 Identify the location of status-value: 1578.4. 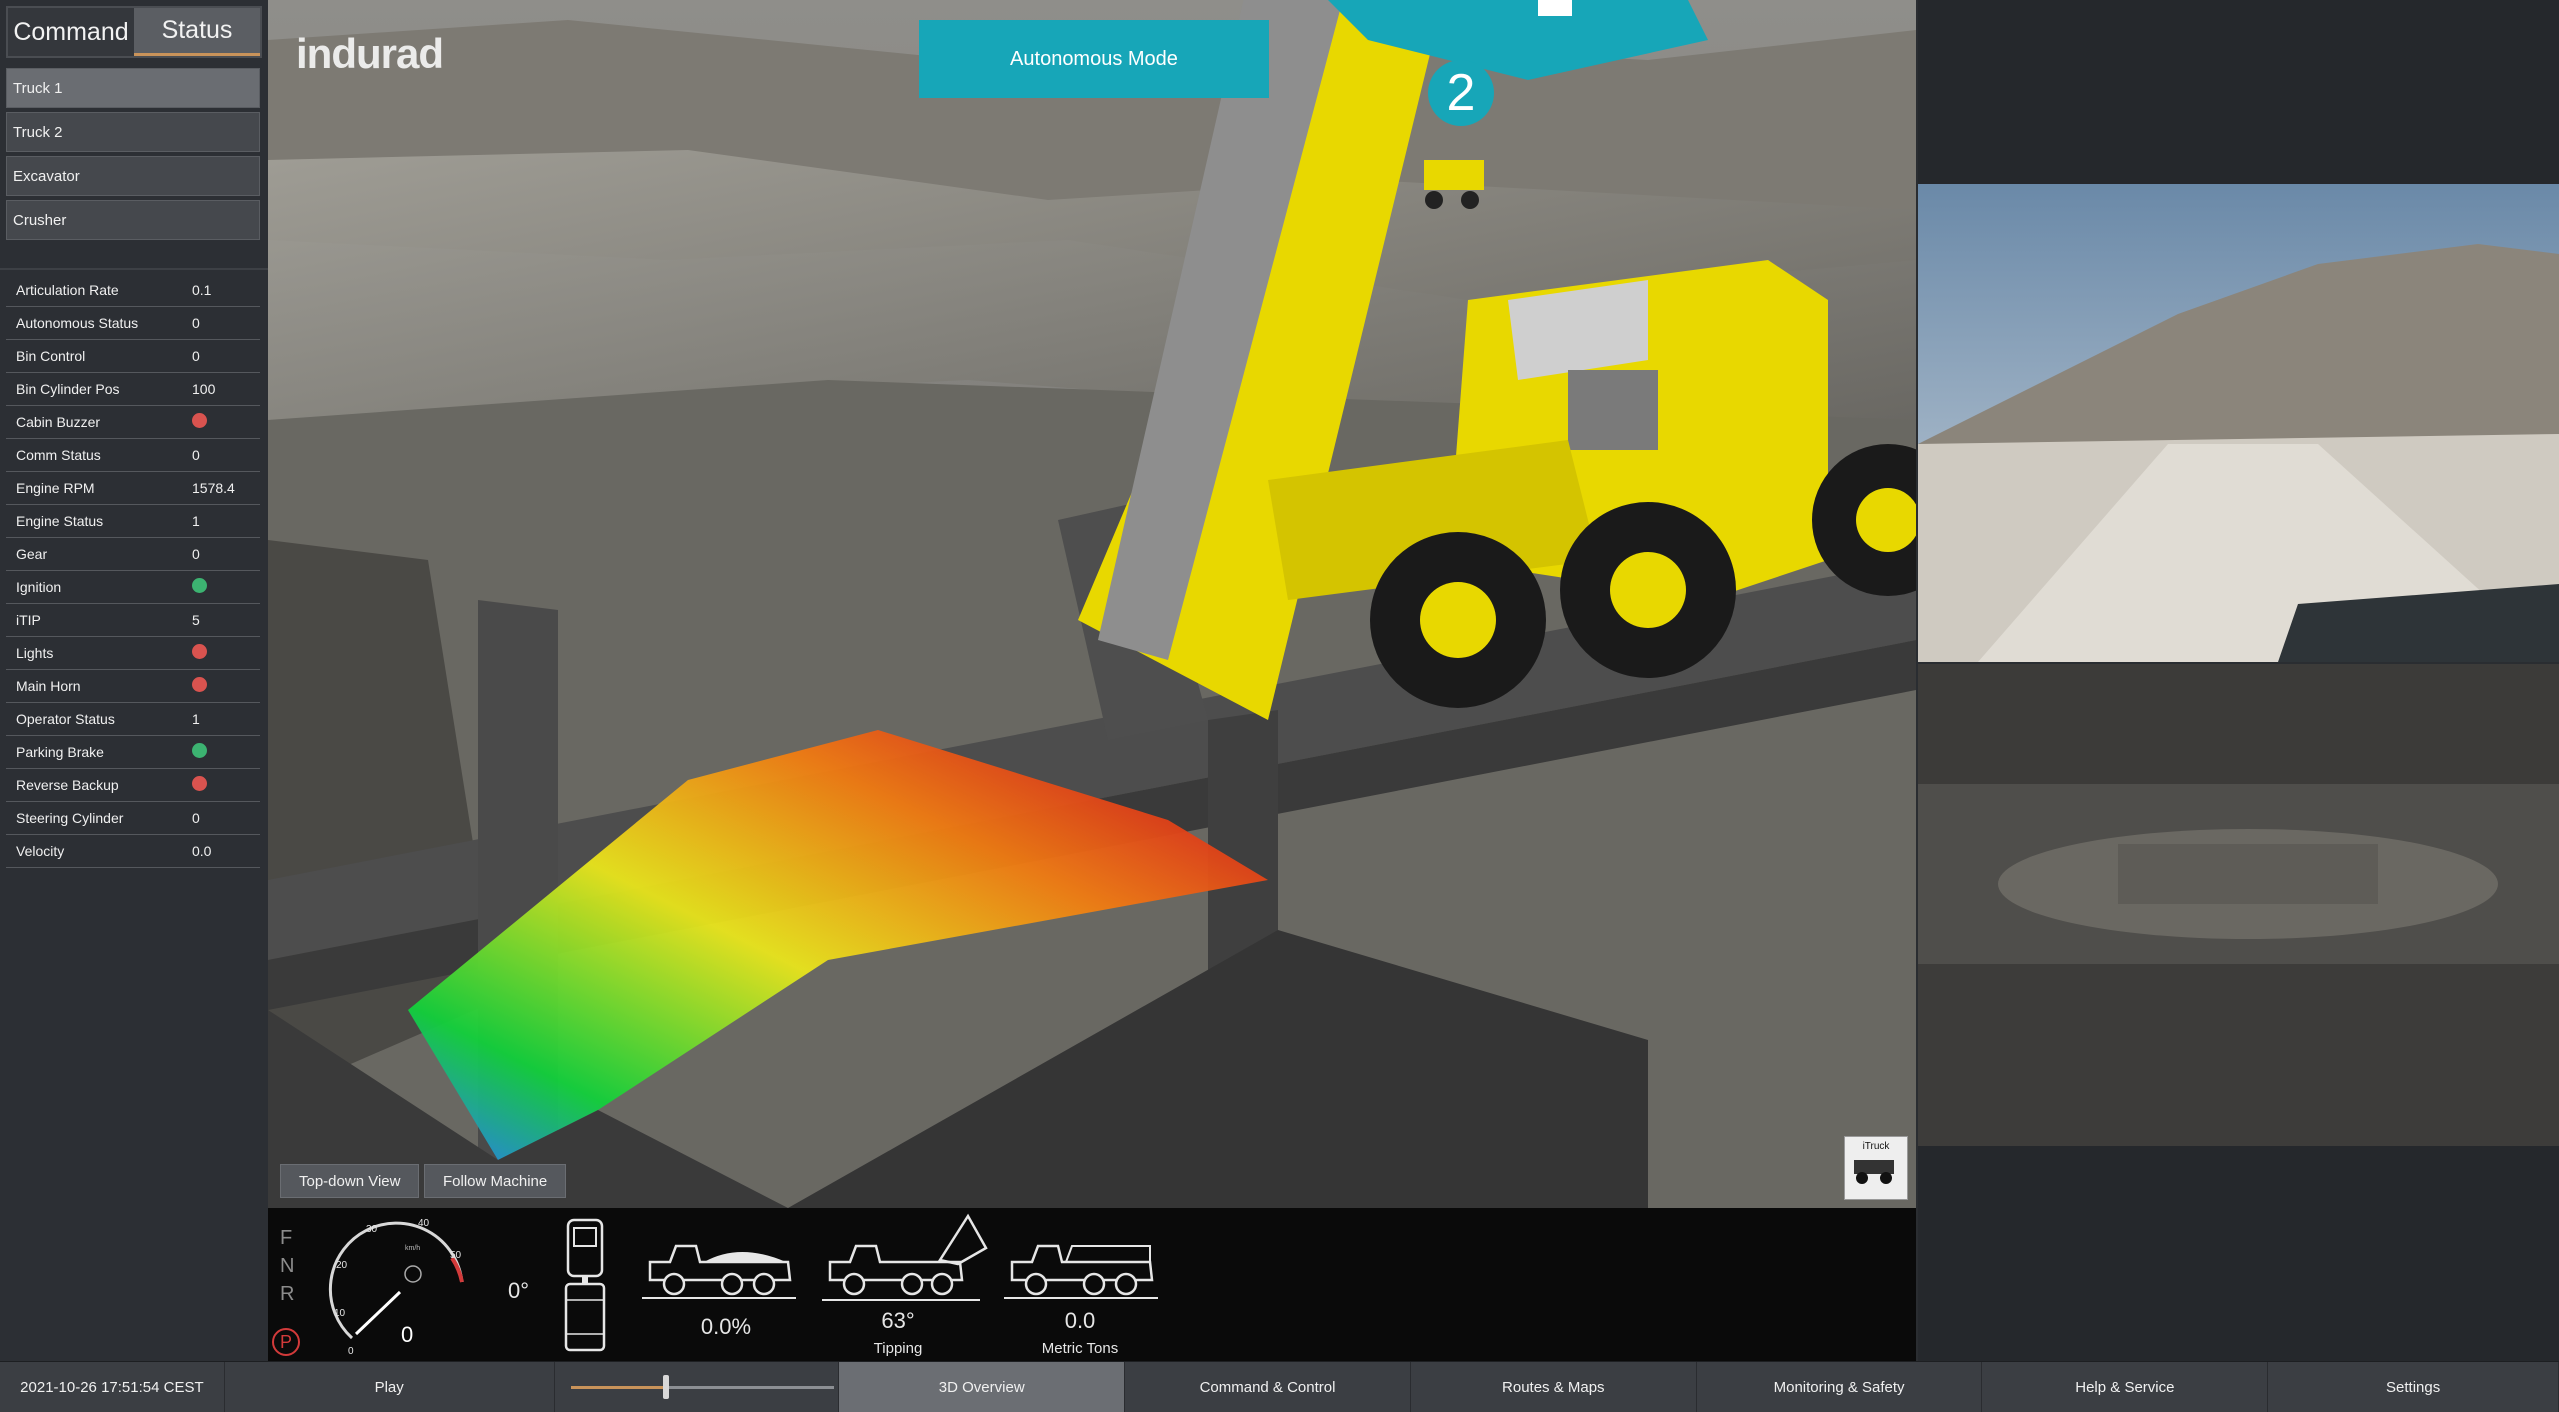
(213, 488).